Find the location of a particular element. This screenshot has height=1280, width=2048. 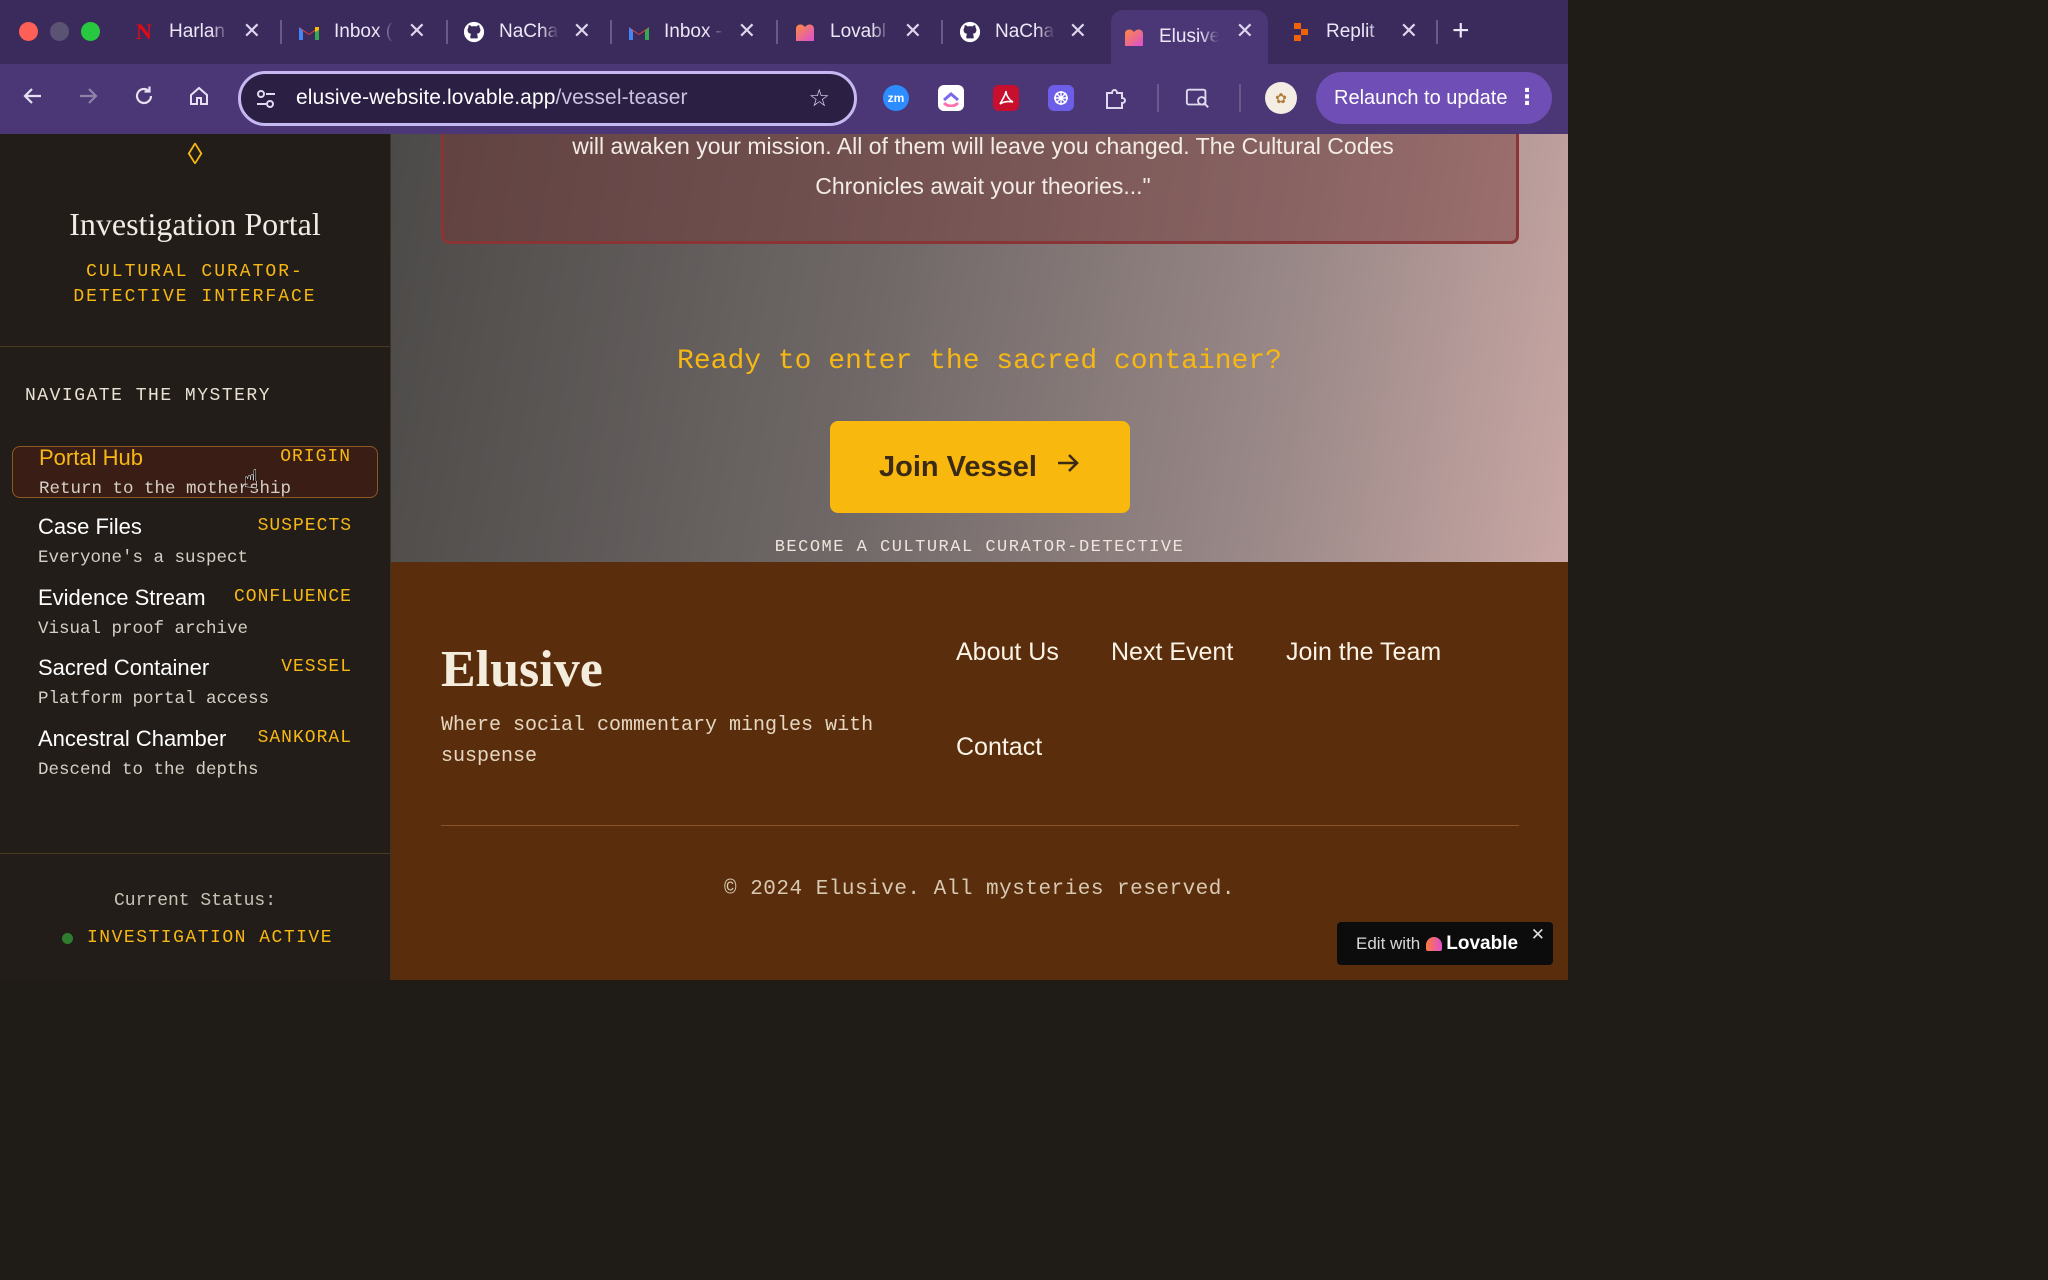

url-host: elusive-website.lovable.app is located at coordinates (426, 97).